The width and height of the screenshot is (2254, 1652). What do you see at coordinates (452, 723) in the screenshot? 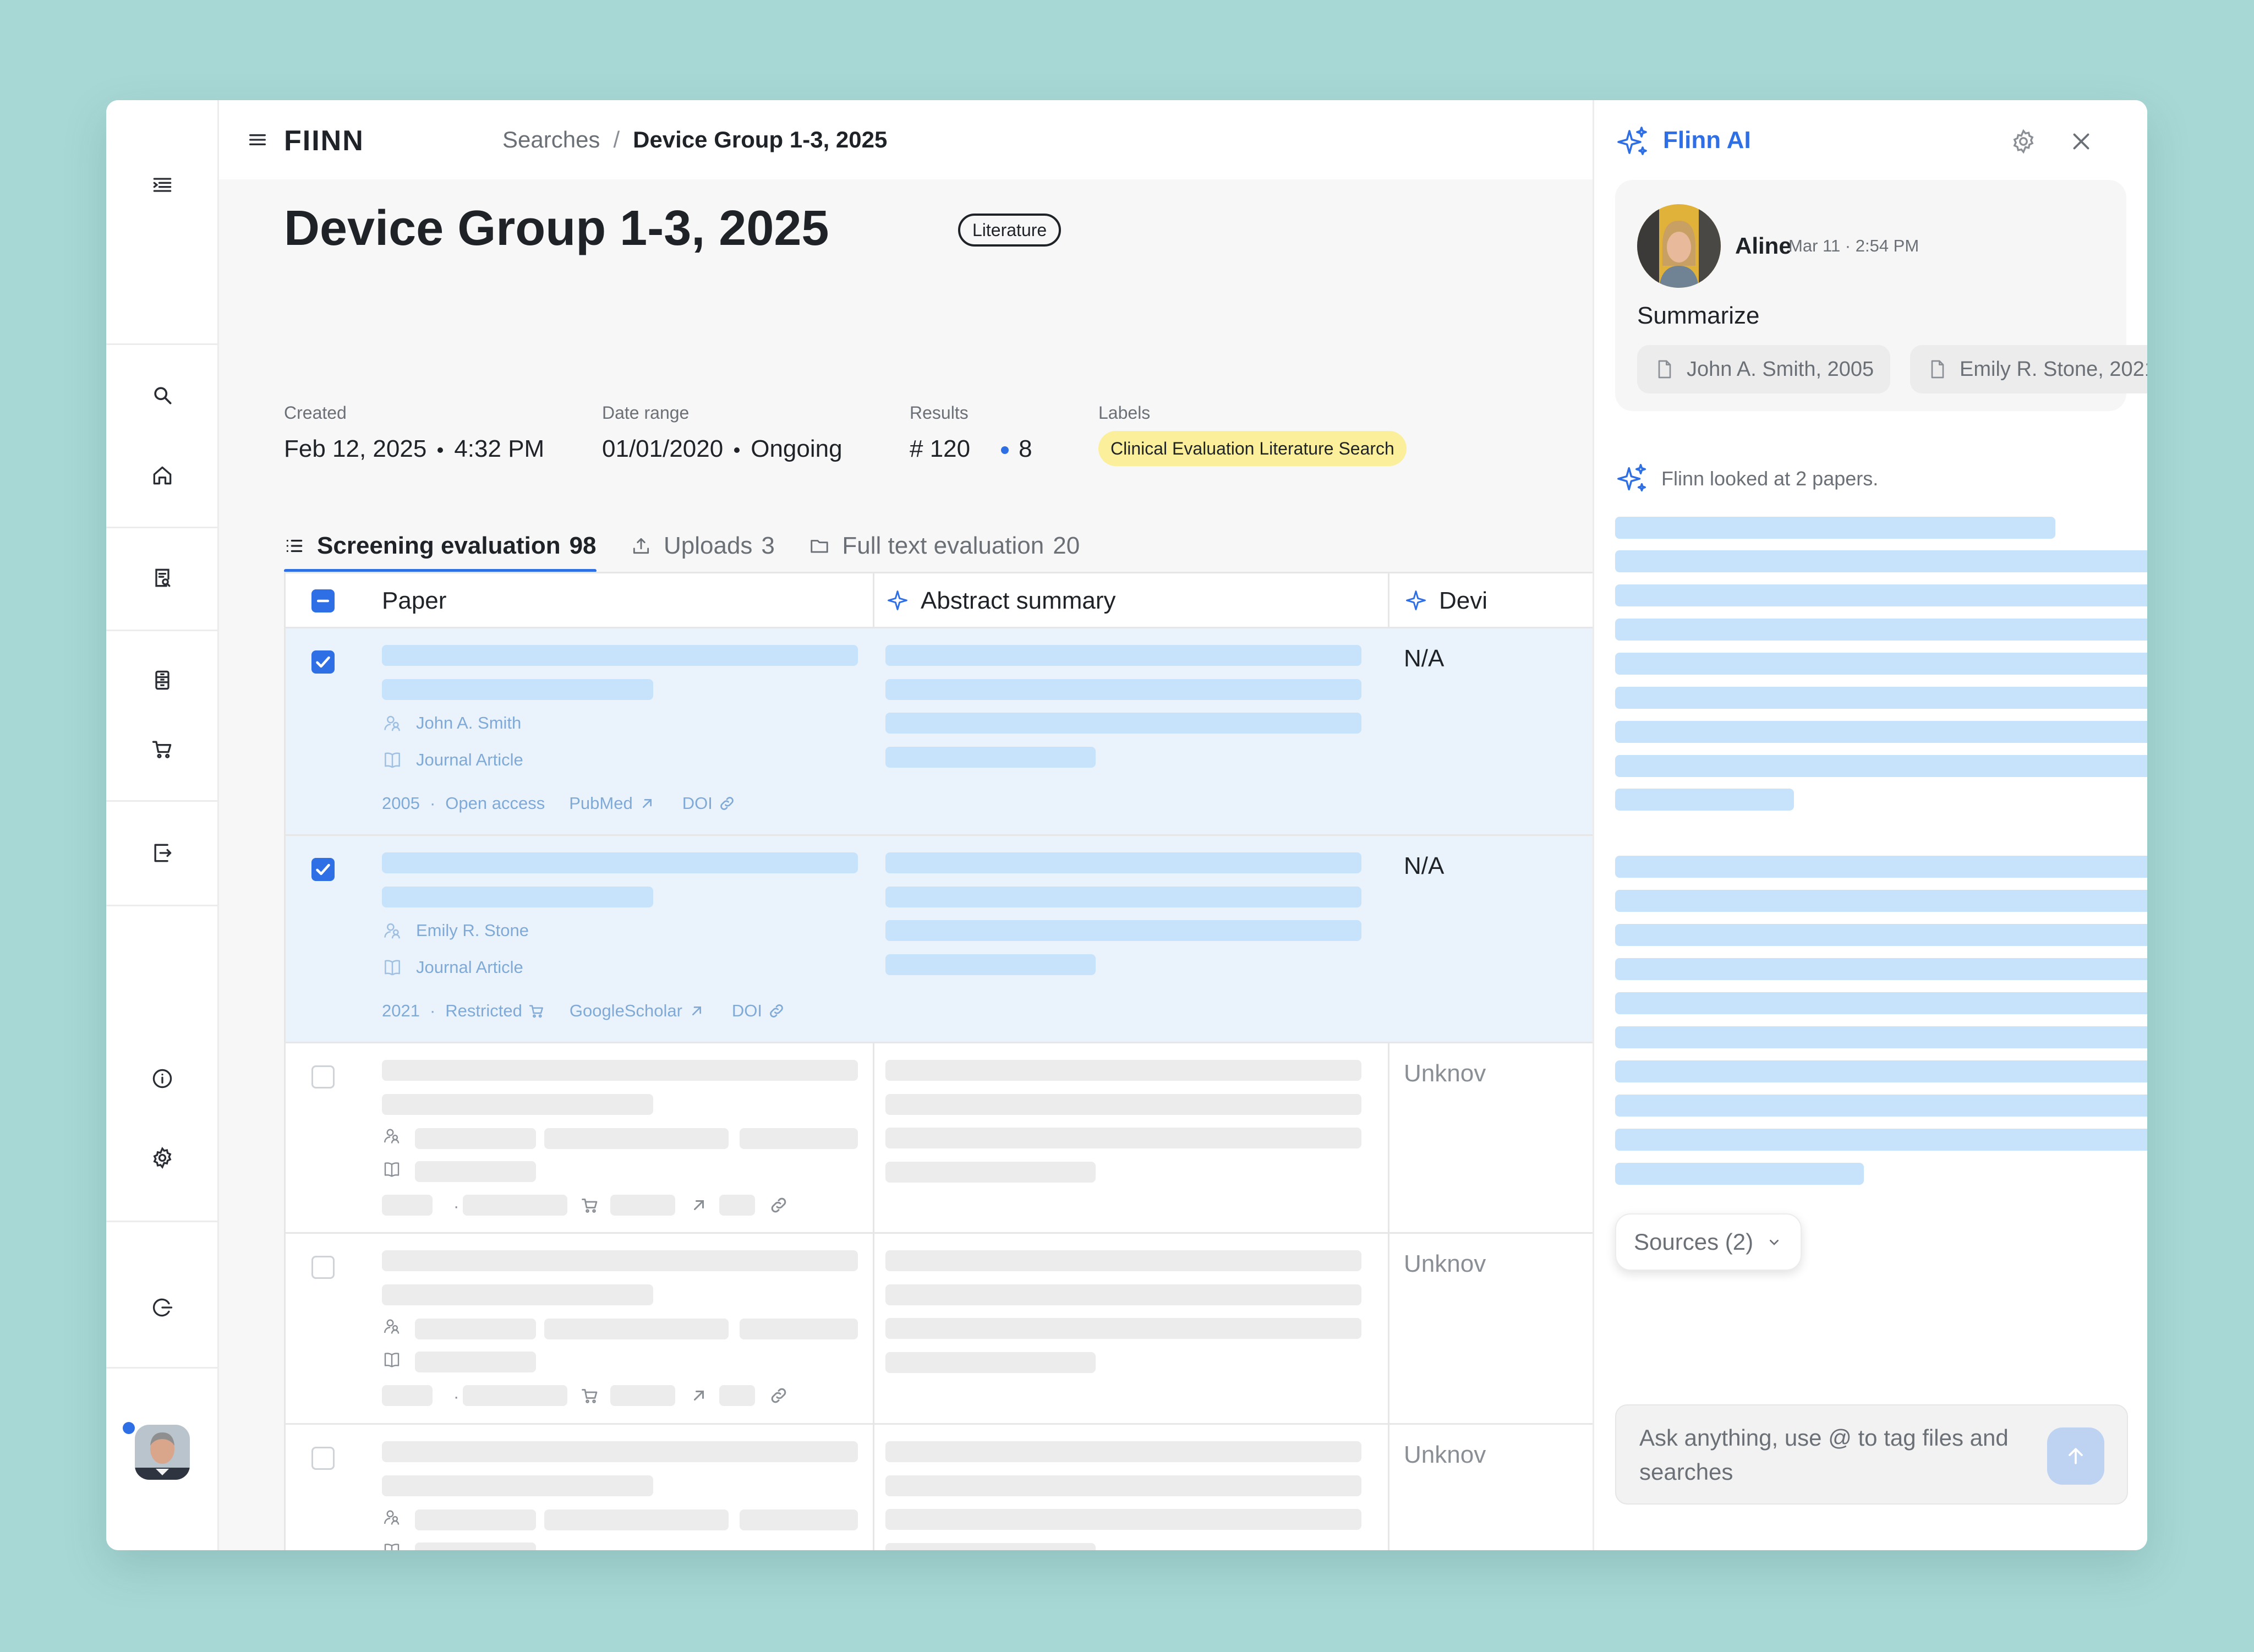
I see `paper-author: John A. Smith` at bounding box center [452, 723].